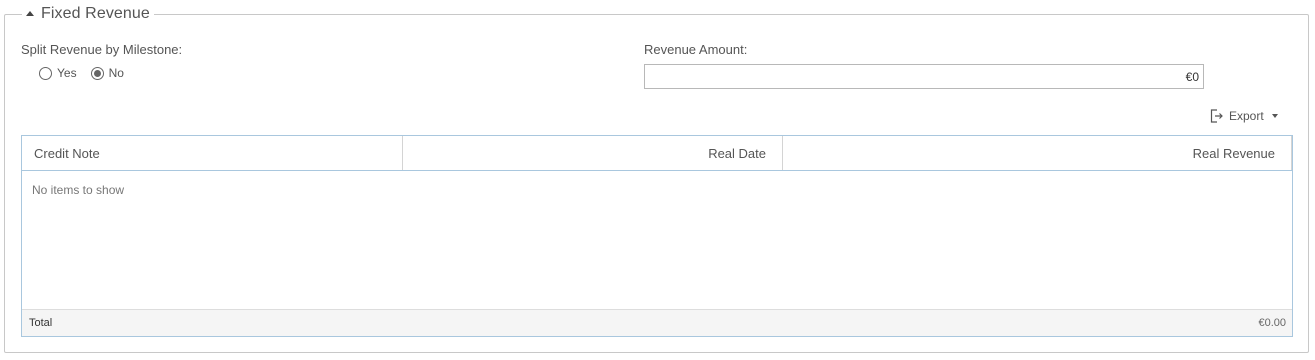 The height and width of the screenshot is (360, 1315). I want to click on empty-grid-message: No items to show, so click(78, 190).